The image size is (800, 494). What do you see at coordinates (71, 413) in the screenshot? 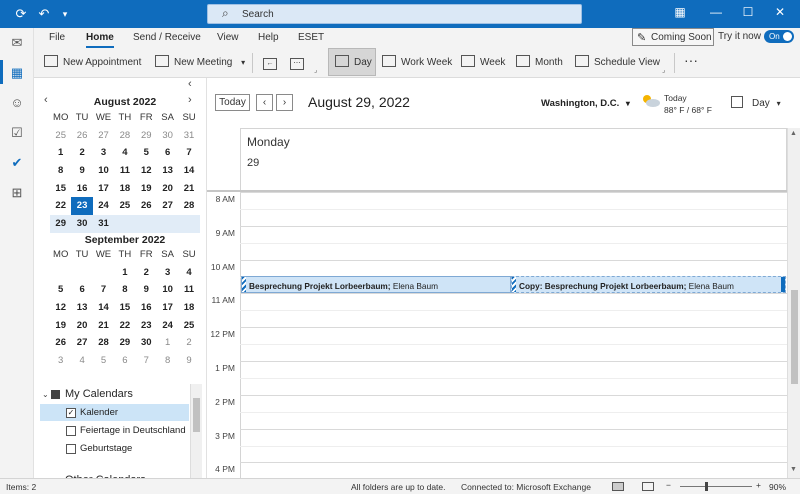
I see `checkbox: ✓` at bounding box center [71, 413].